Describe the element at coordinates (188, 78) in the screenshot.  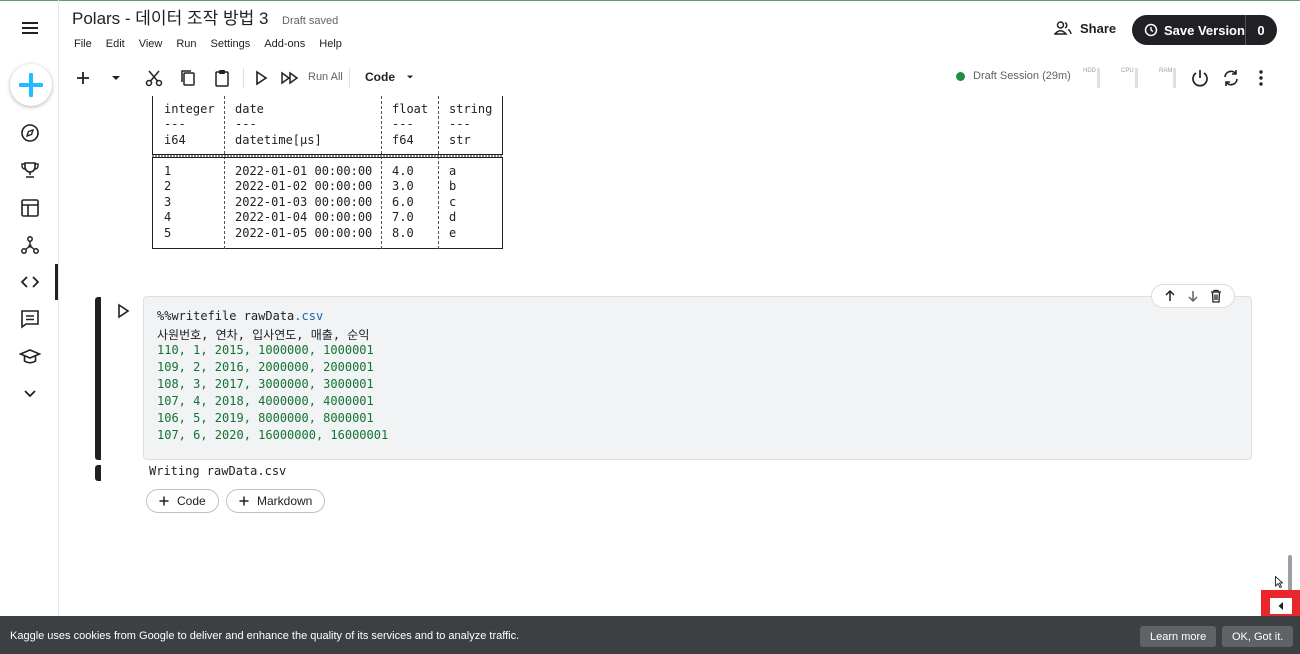
I see `copy-icon` at that location.